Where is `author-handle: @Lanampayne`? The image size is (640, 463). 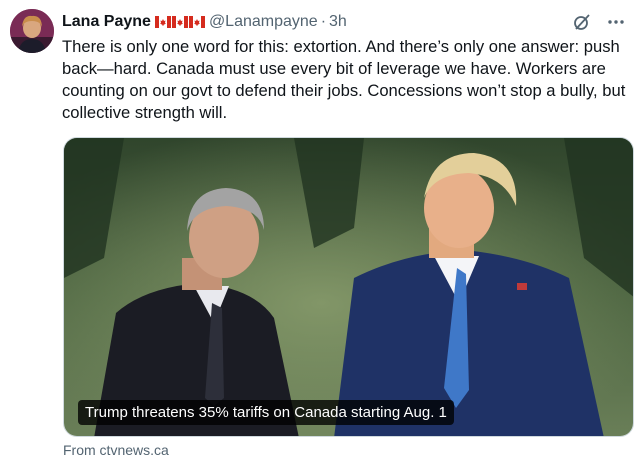
author-handle: @Lanampayne is located at coordinates (263, 22).